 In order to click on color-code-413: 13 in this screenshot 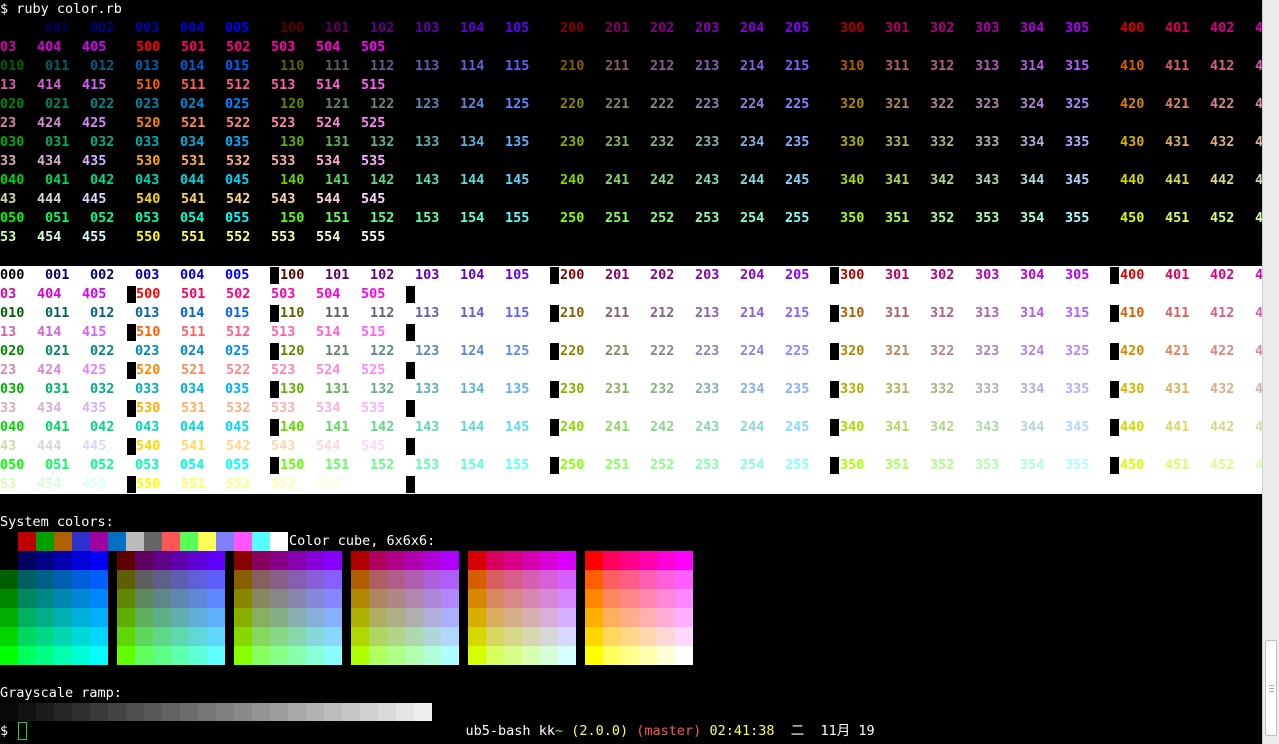, I will do `click(8, 332)`.